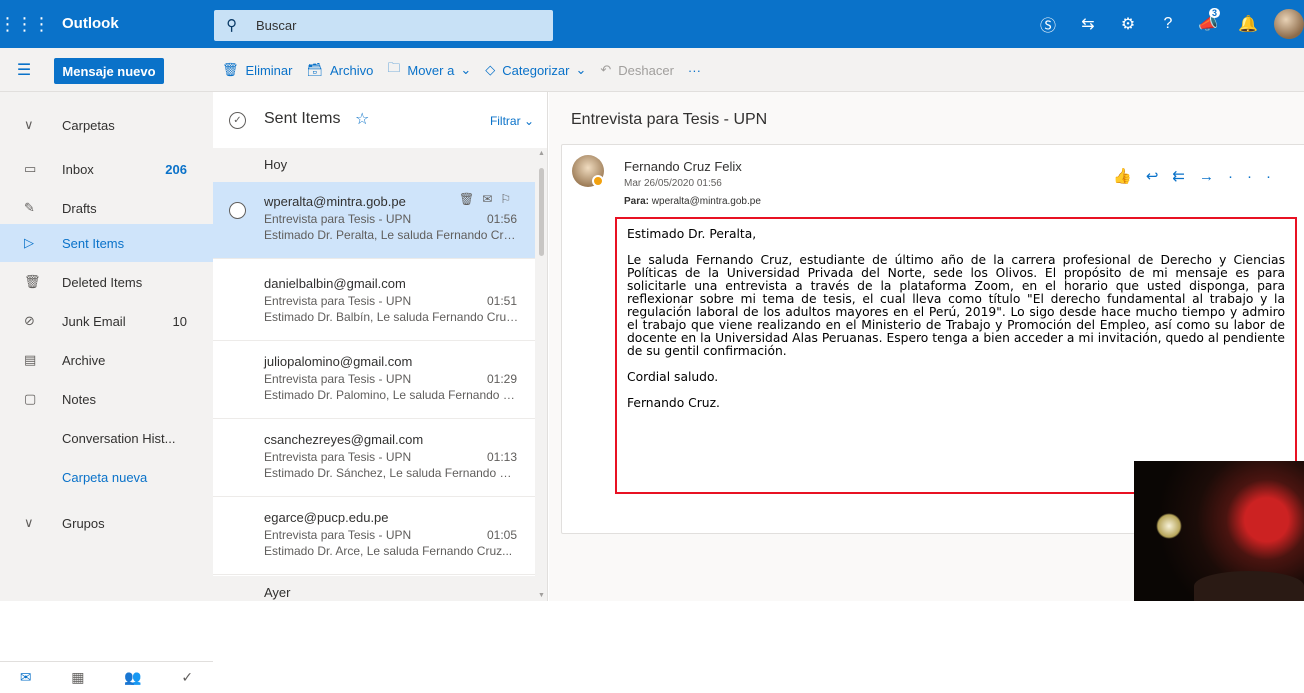  What do you see at coordinates (489, 199) in the screenshot?
I see `hover-actions: 🗑✉⚐` at bounding box center [489, 199].